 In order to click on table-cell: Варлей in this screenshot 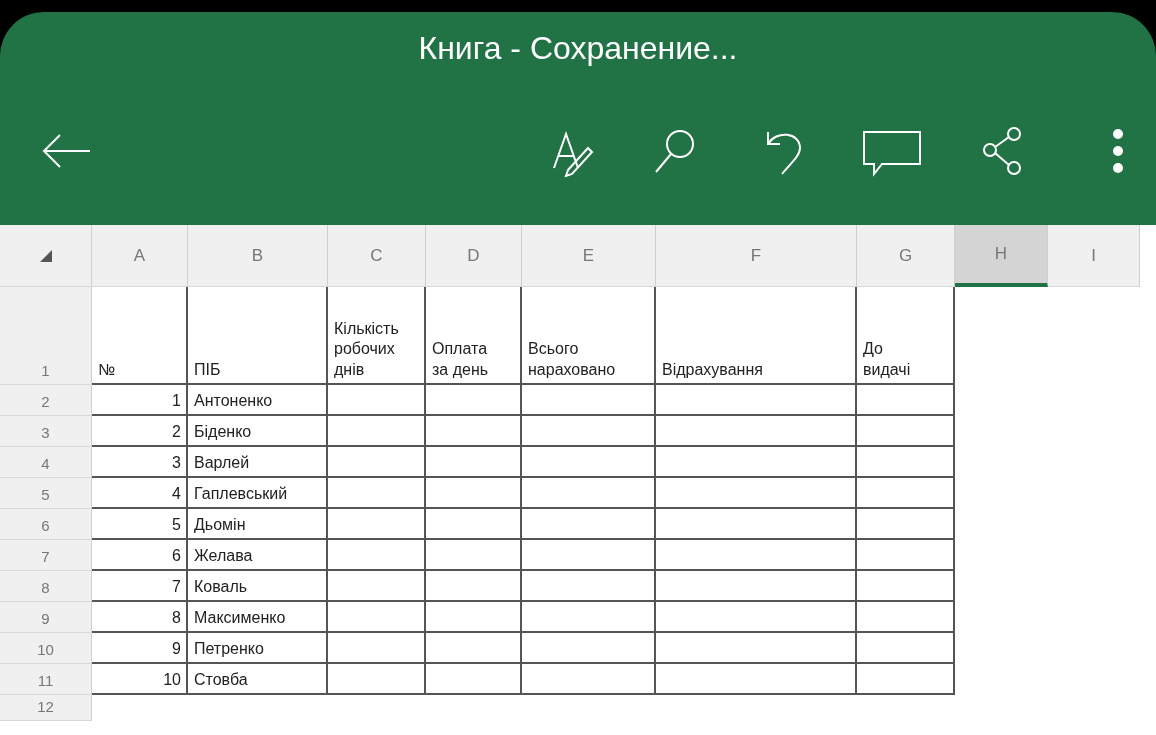, I will do `click(258, 462)`.